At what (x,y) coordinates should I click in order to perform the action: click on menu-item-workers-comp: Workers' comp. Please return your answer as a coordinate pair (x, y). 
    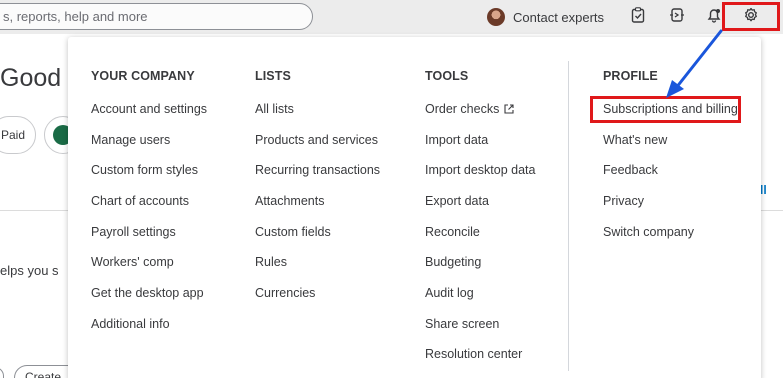
    Looking at the image, I should click on (132, 262).